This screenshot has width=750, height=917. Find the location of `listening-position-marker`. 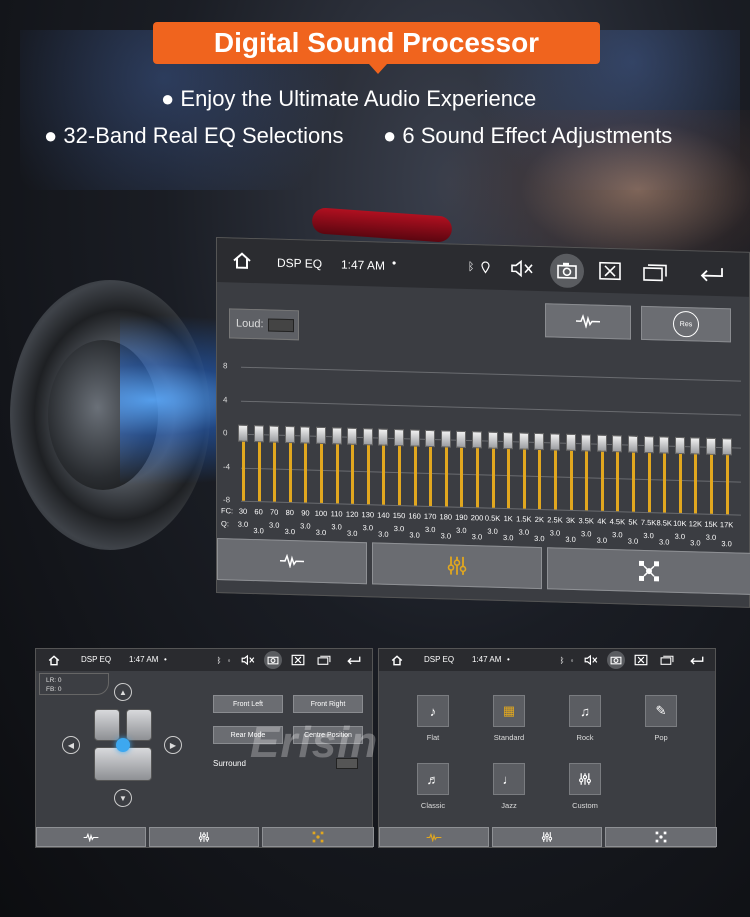

listening-position-marker is located at coordinates (123, 745).